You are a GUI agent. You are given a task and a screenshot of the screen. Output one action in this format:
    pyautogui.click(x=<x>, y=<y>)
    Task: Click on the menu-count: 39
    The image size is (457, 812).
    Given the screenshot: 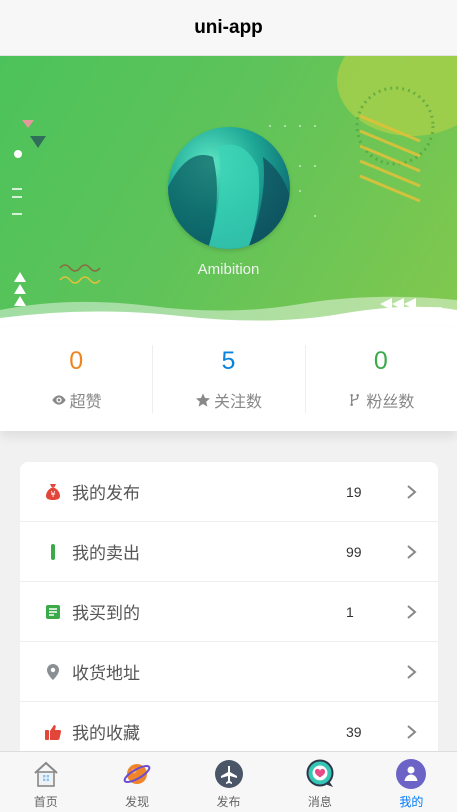 What is the action you would take?
    pyautogui.click(x=354, y=731)
    